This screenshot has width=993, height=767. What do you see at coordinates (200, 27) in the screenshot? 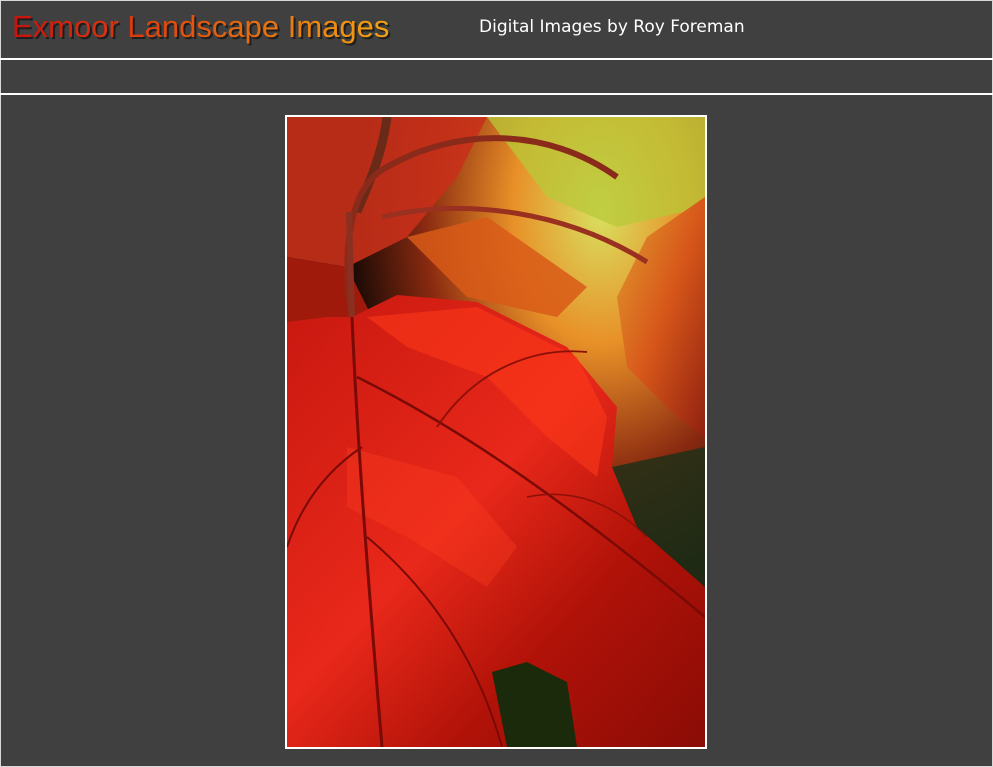
I see `site-title: Exmoor Landscape Images` at bounding box center [200, 27].